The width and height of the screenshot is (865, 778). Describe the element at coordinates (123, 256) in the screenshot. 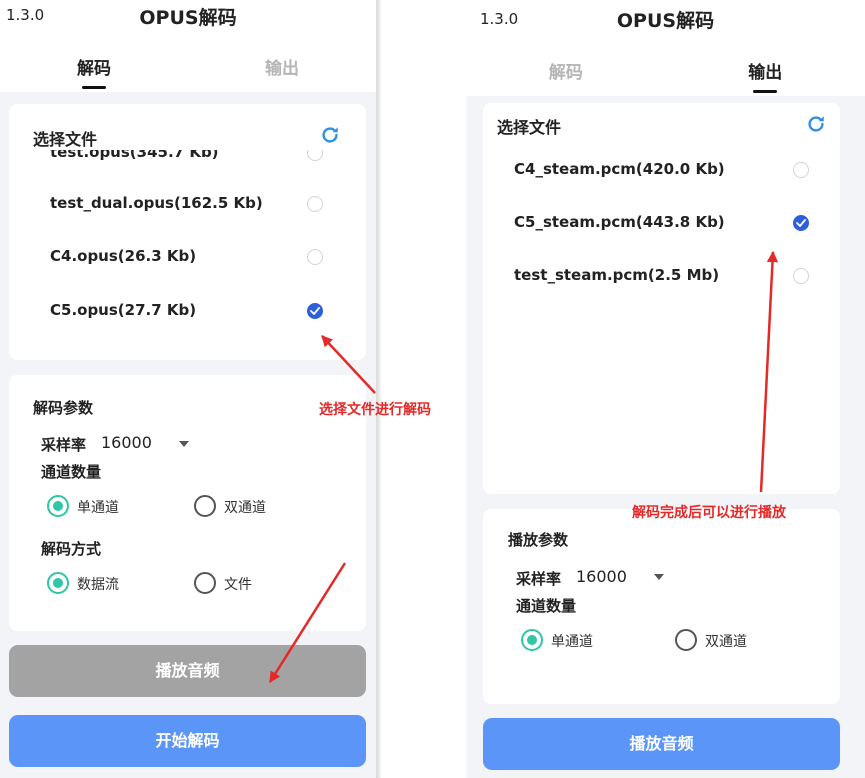

I see `file-name: C4.opus(26.3 Kb)` at that location.